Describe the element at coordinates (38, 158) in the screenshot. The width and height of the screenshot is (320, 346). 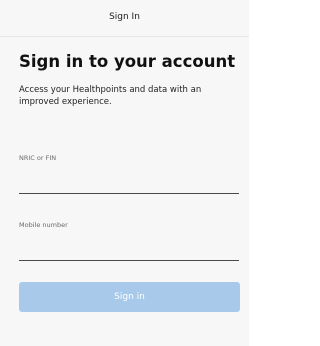
I see `nric-label: NRIC or FIN` at that location.